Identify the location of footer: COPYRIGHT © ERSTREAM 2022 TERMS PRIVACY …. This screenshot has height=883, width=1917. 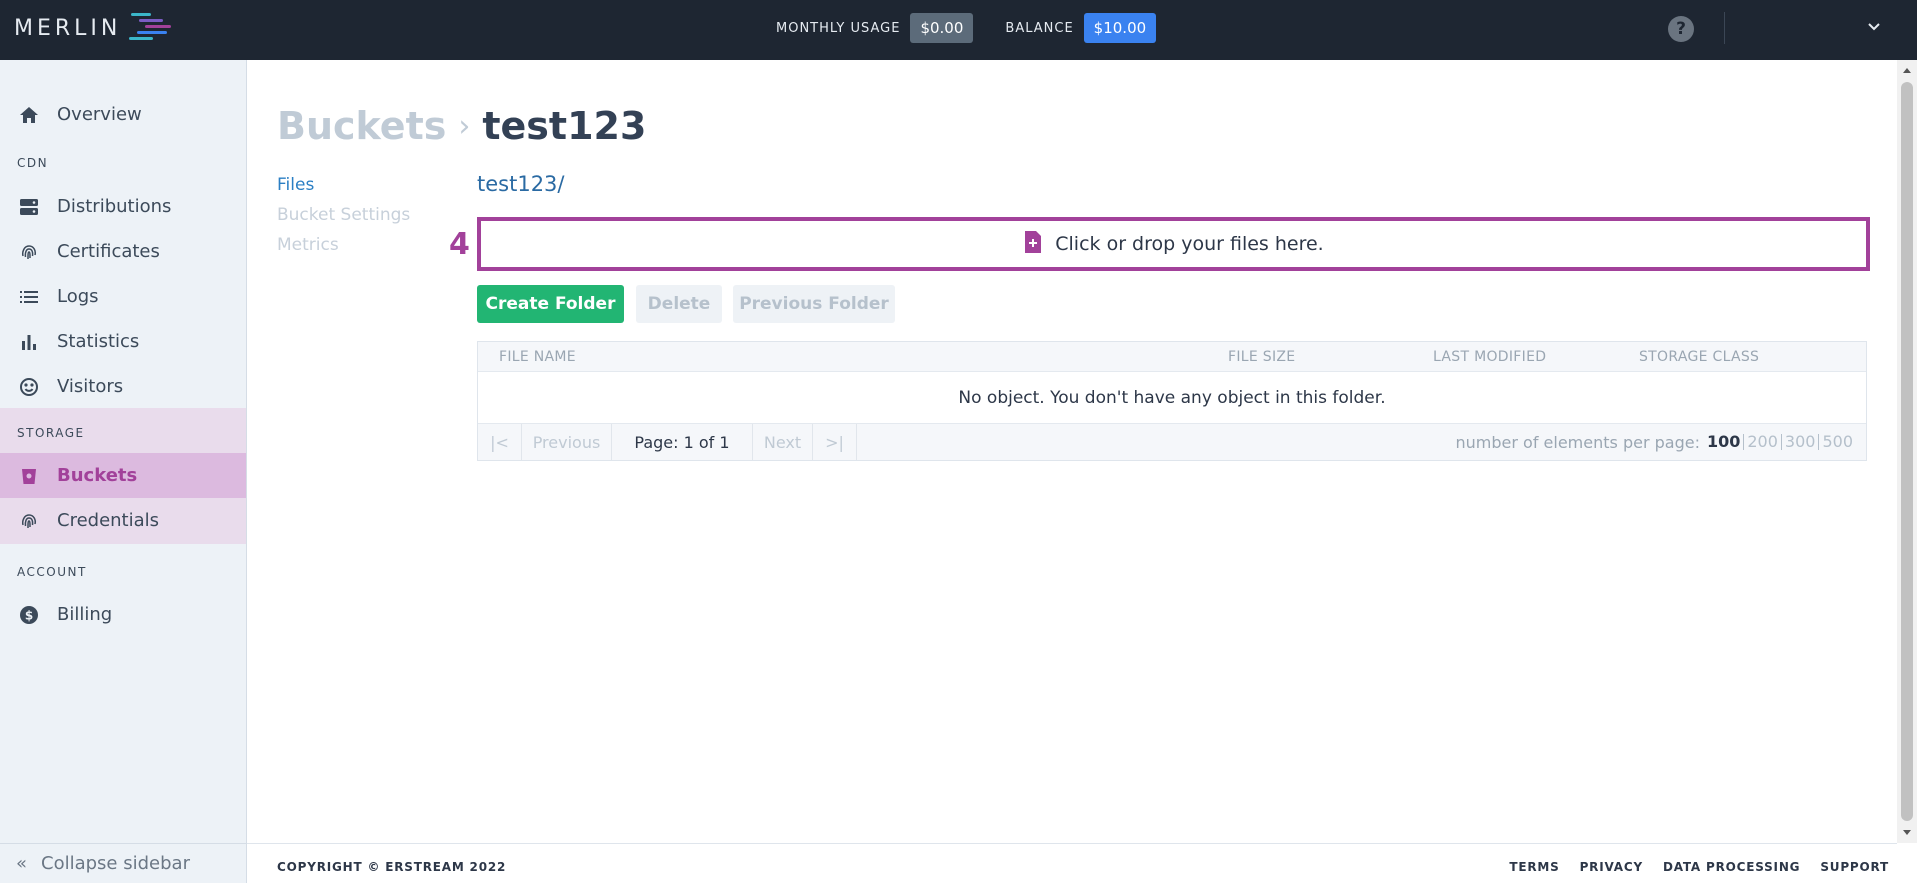
(1072, 863).